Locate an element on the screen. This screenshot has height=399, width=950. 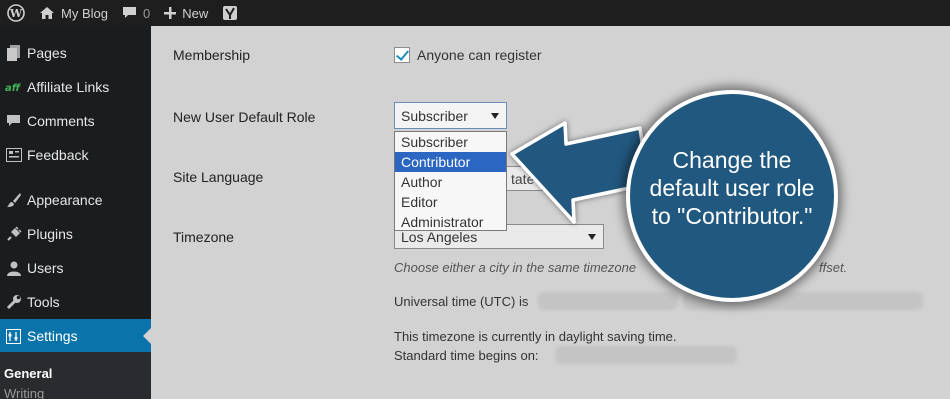
utc-time-label: Universal time (UTC) is is located at coordinates (461, 301).